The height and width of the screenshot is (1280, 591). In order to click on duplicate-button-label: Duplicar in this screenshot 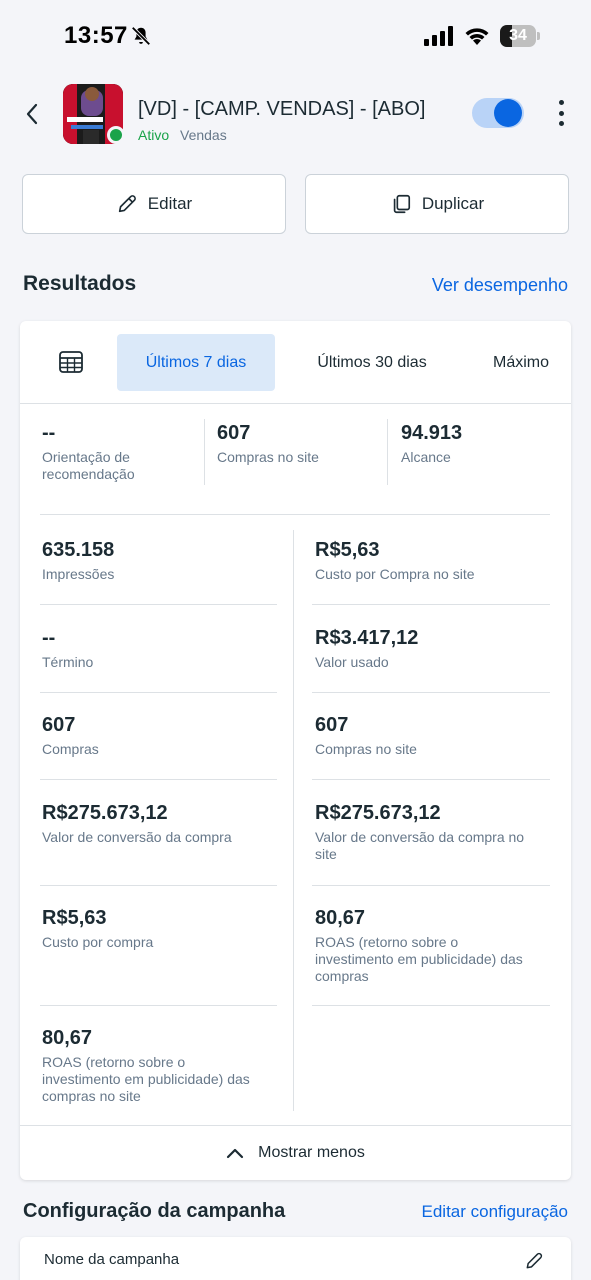, I will do `click(453, 203)`.